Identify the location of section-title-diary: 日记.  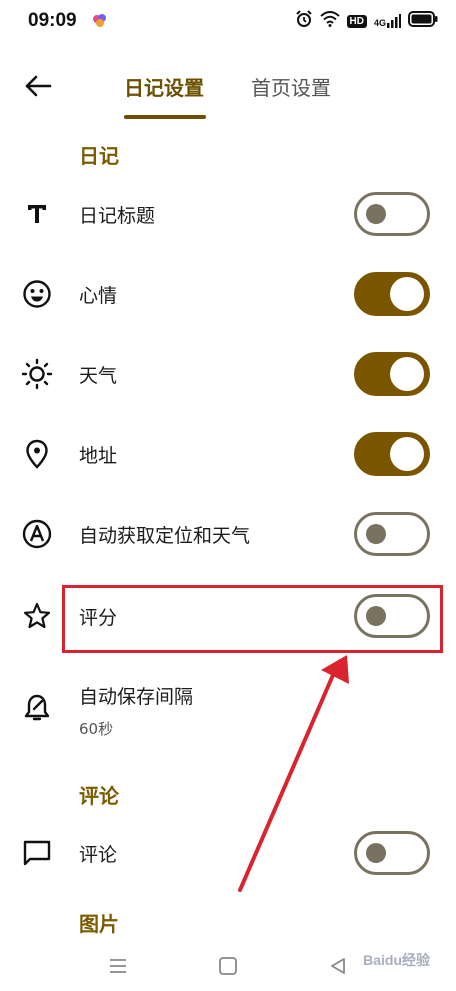
(99, 156).